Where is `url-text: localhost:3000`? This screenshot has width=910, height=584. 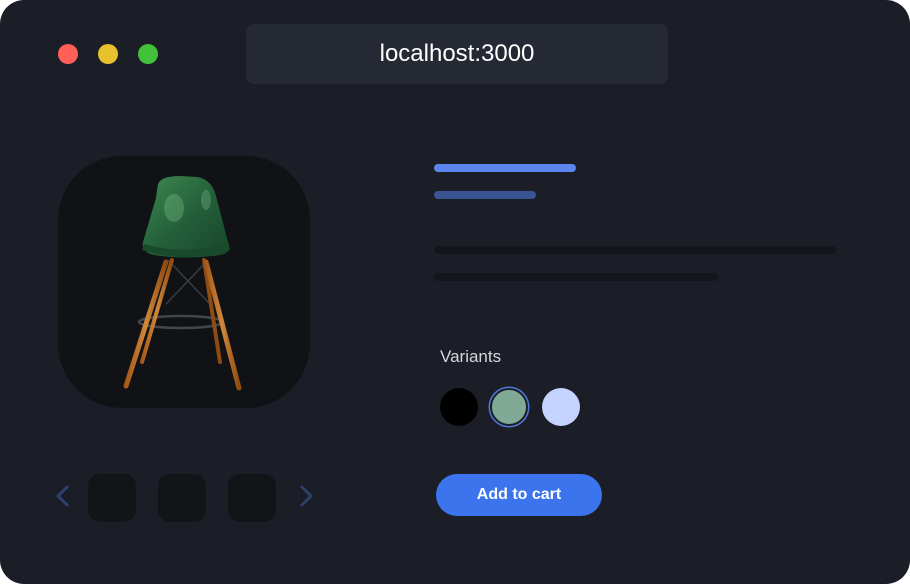
url-text: localhost:3000 is located at coordinates (457, 53).